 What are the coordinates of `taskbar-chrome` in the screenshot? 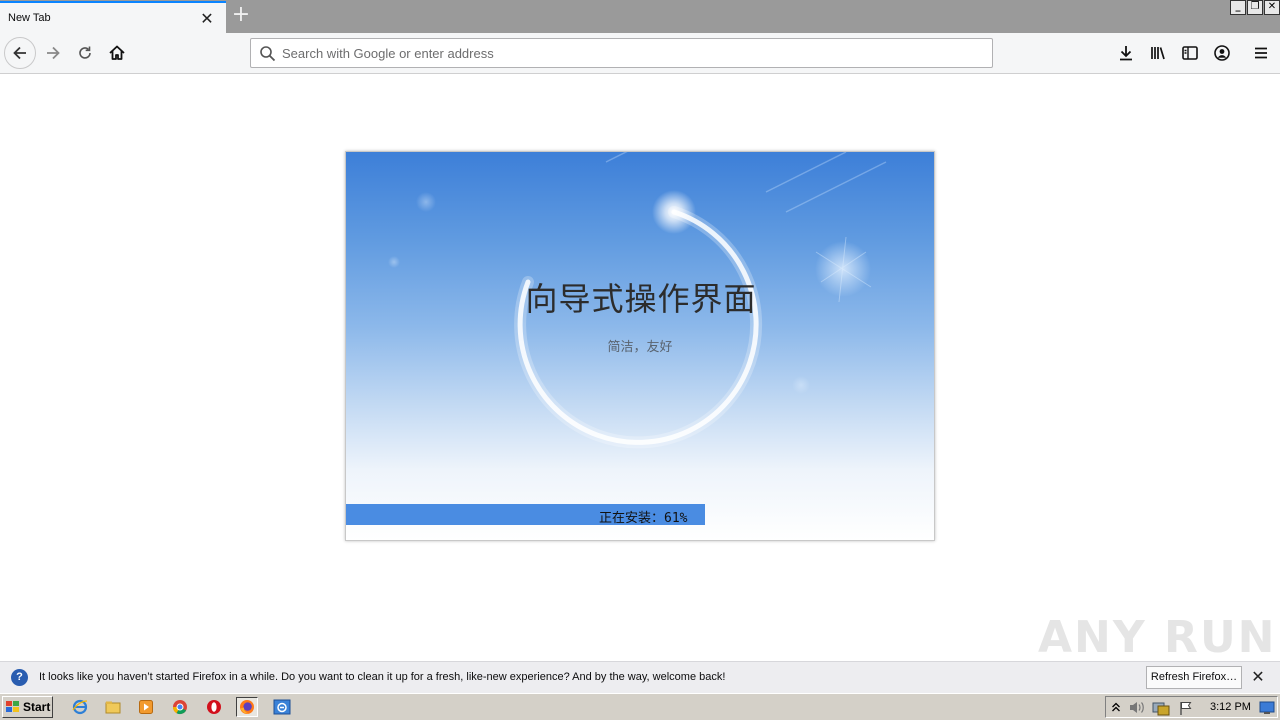 It's located at (180, 707).